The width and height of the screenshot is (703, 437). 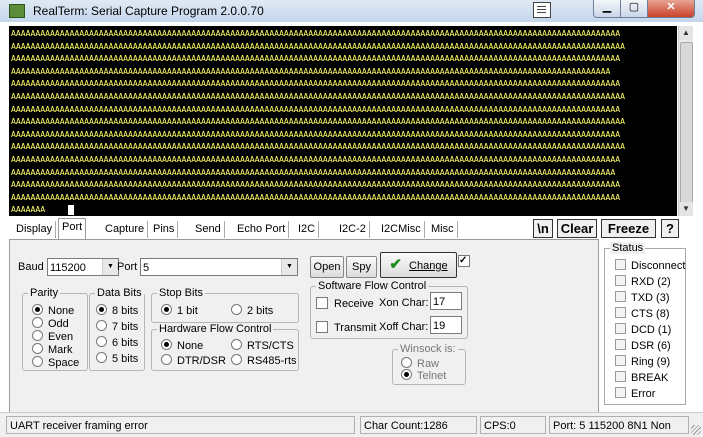 I want to click on parity-mark-option: Mark, so click(x=52, y=350).